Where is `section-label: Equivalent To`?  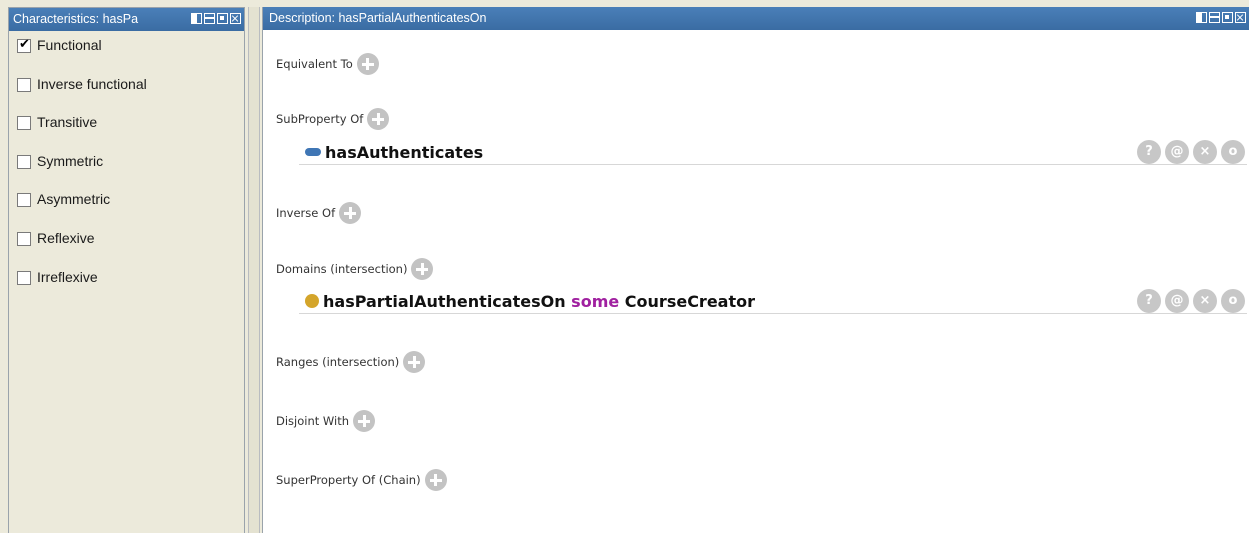
section-label: Equivalent To is located at coordinates (314, 64).